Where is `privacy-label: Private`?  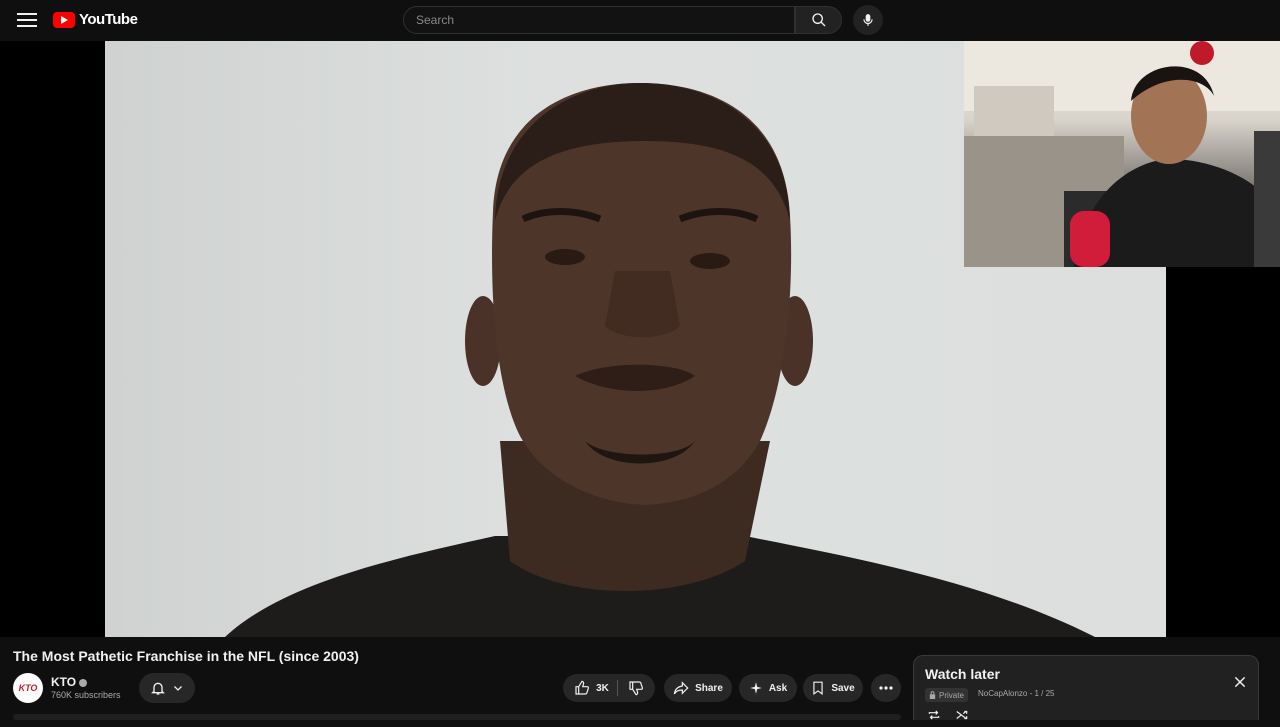 privacy-label: Private is located at coordinates (951, 695).